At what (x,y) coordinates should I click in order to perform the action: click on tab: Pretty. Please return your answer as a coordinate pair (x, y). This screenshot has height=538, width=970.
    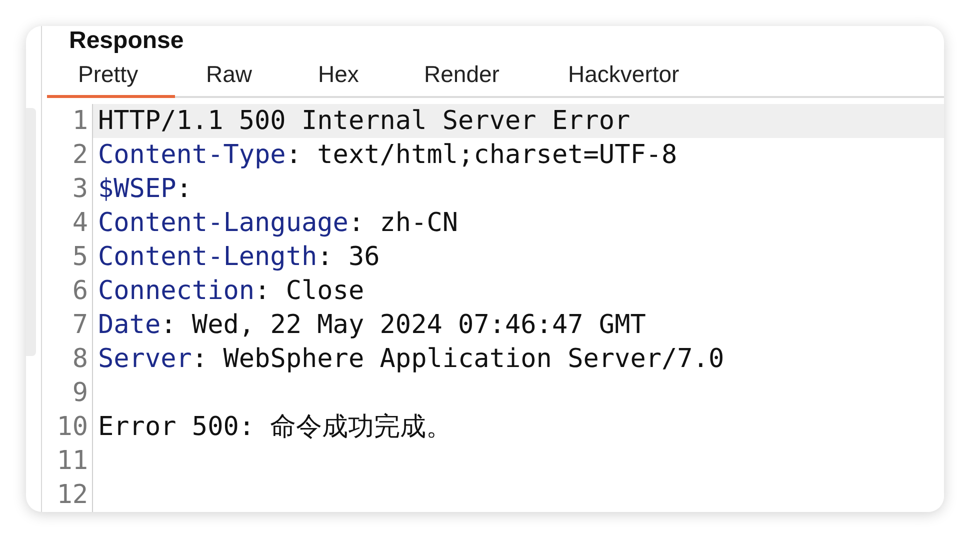
    Looking at the image, I should click on (111, 76).